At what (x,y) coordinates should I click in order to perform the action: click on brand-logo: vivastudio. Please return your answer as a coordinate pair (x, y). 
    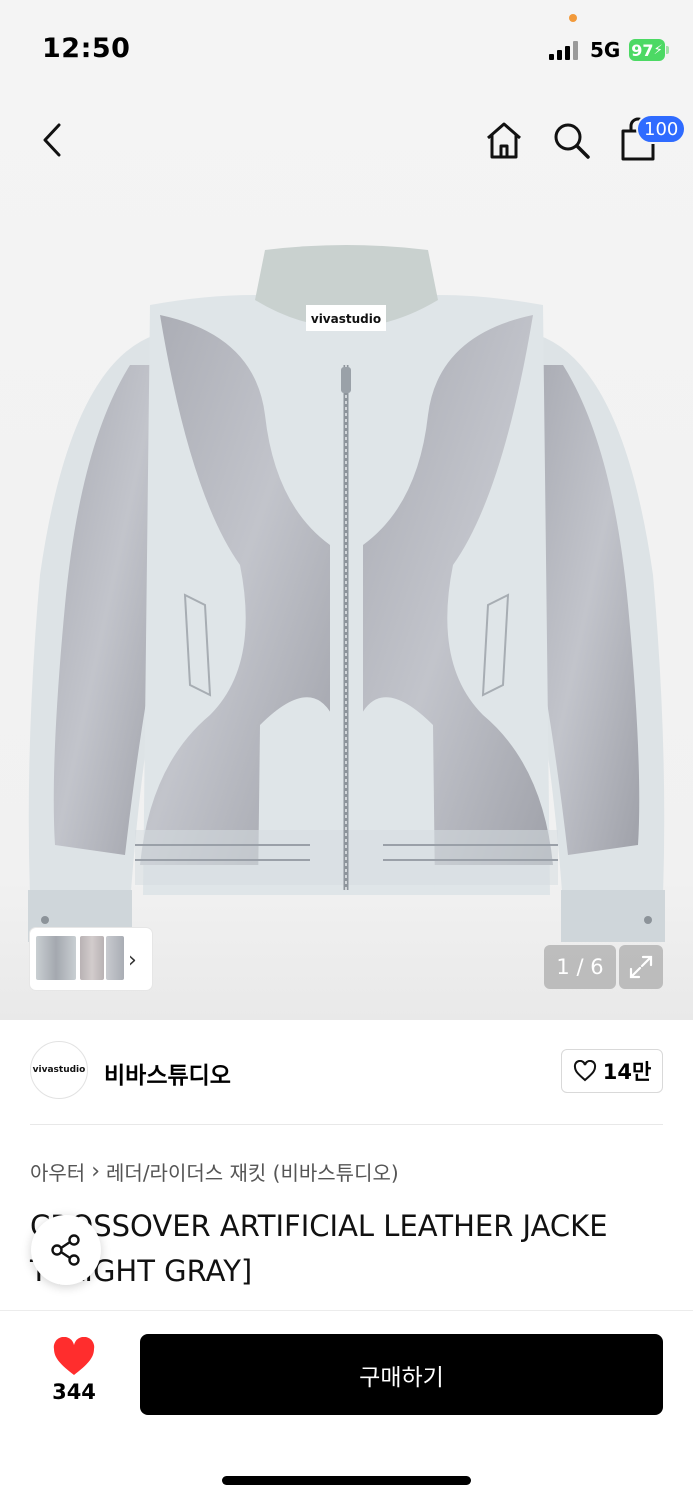
    Looking at the image, I should click on (59, 1070).